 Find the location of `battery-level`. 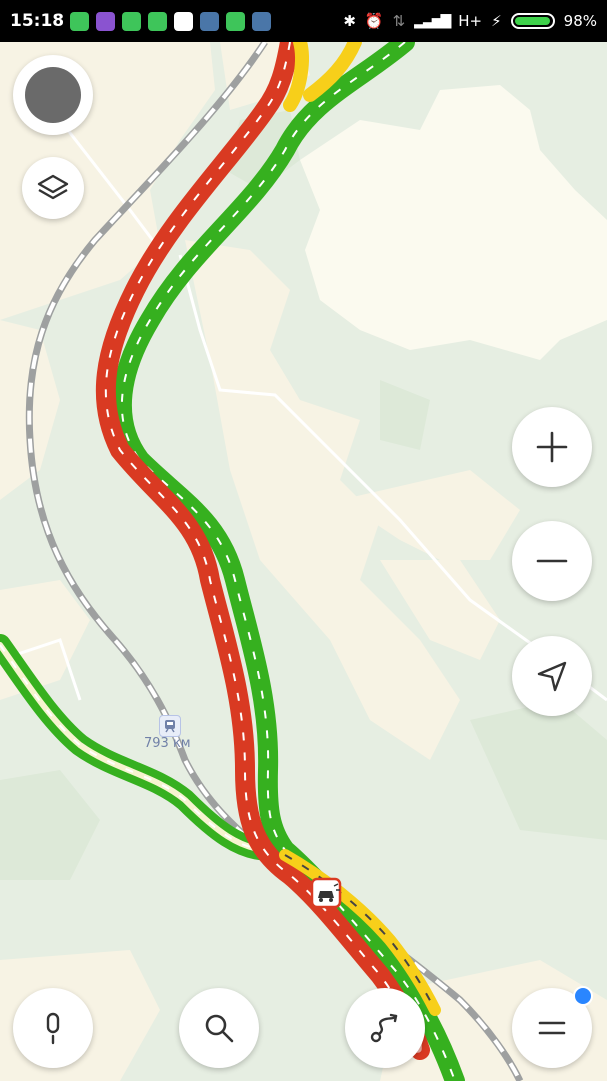

battery-level is located at coordinates (532, 21).